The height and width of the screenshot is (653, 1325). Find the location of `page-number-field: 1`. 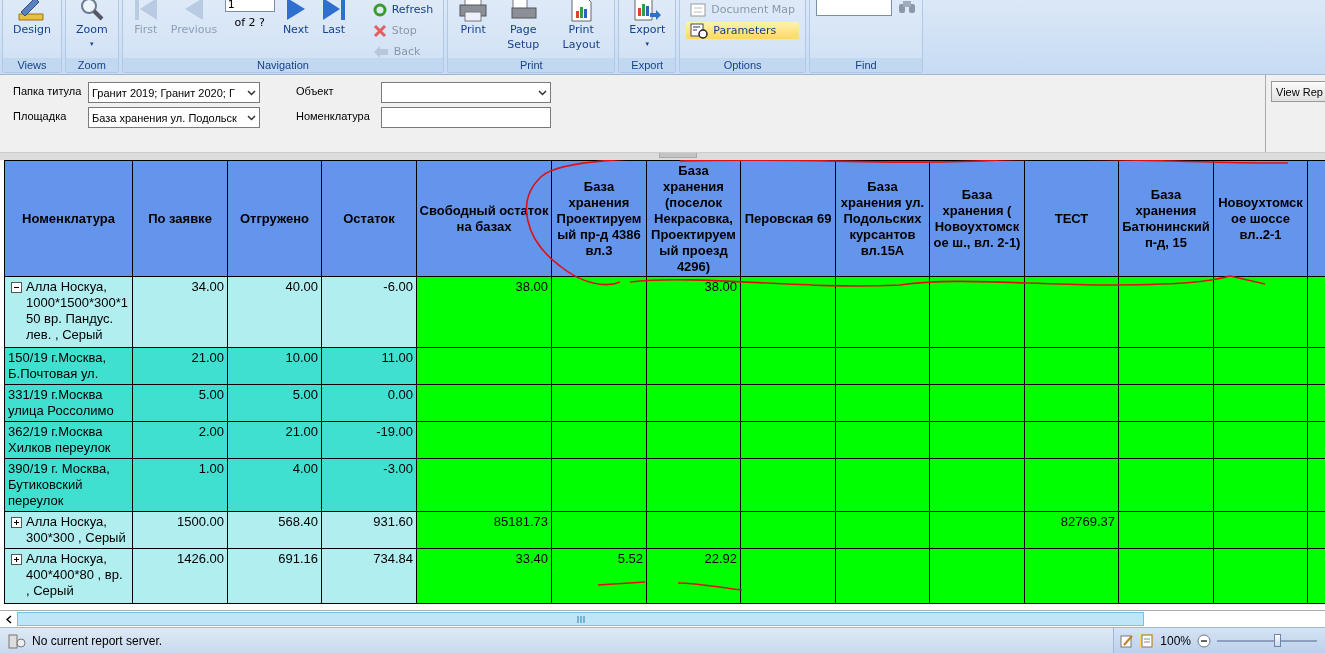

page-number-field: 1 is located at coordinates (249, 6).